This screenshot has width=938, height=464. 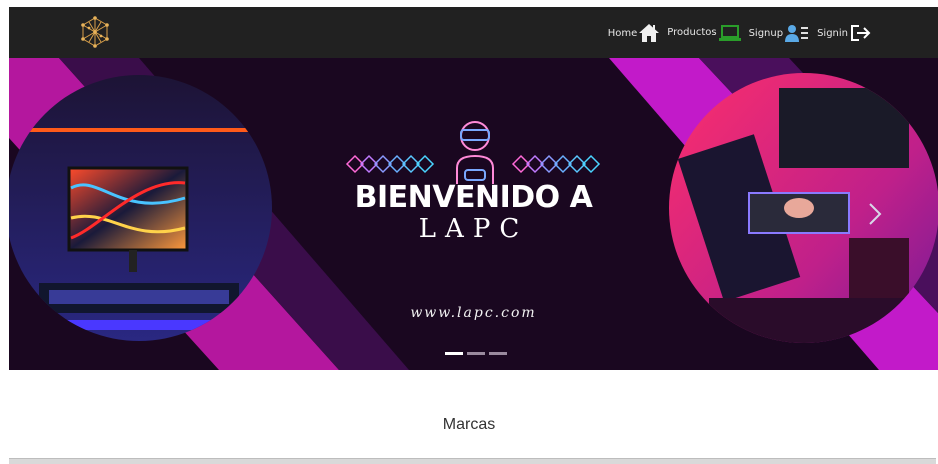 I want to click on hero-url: www.lapc.com, so click(x=473, y=313).